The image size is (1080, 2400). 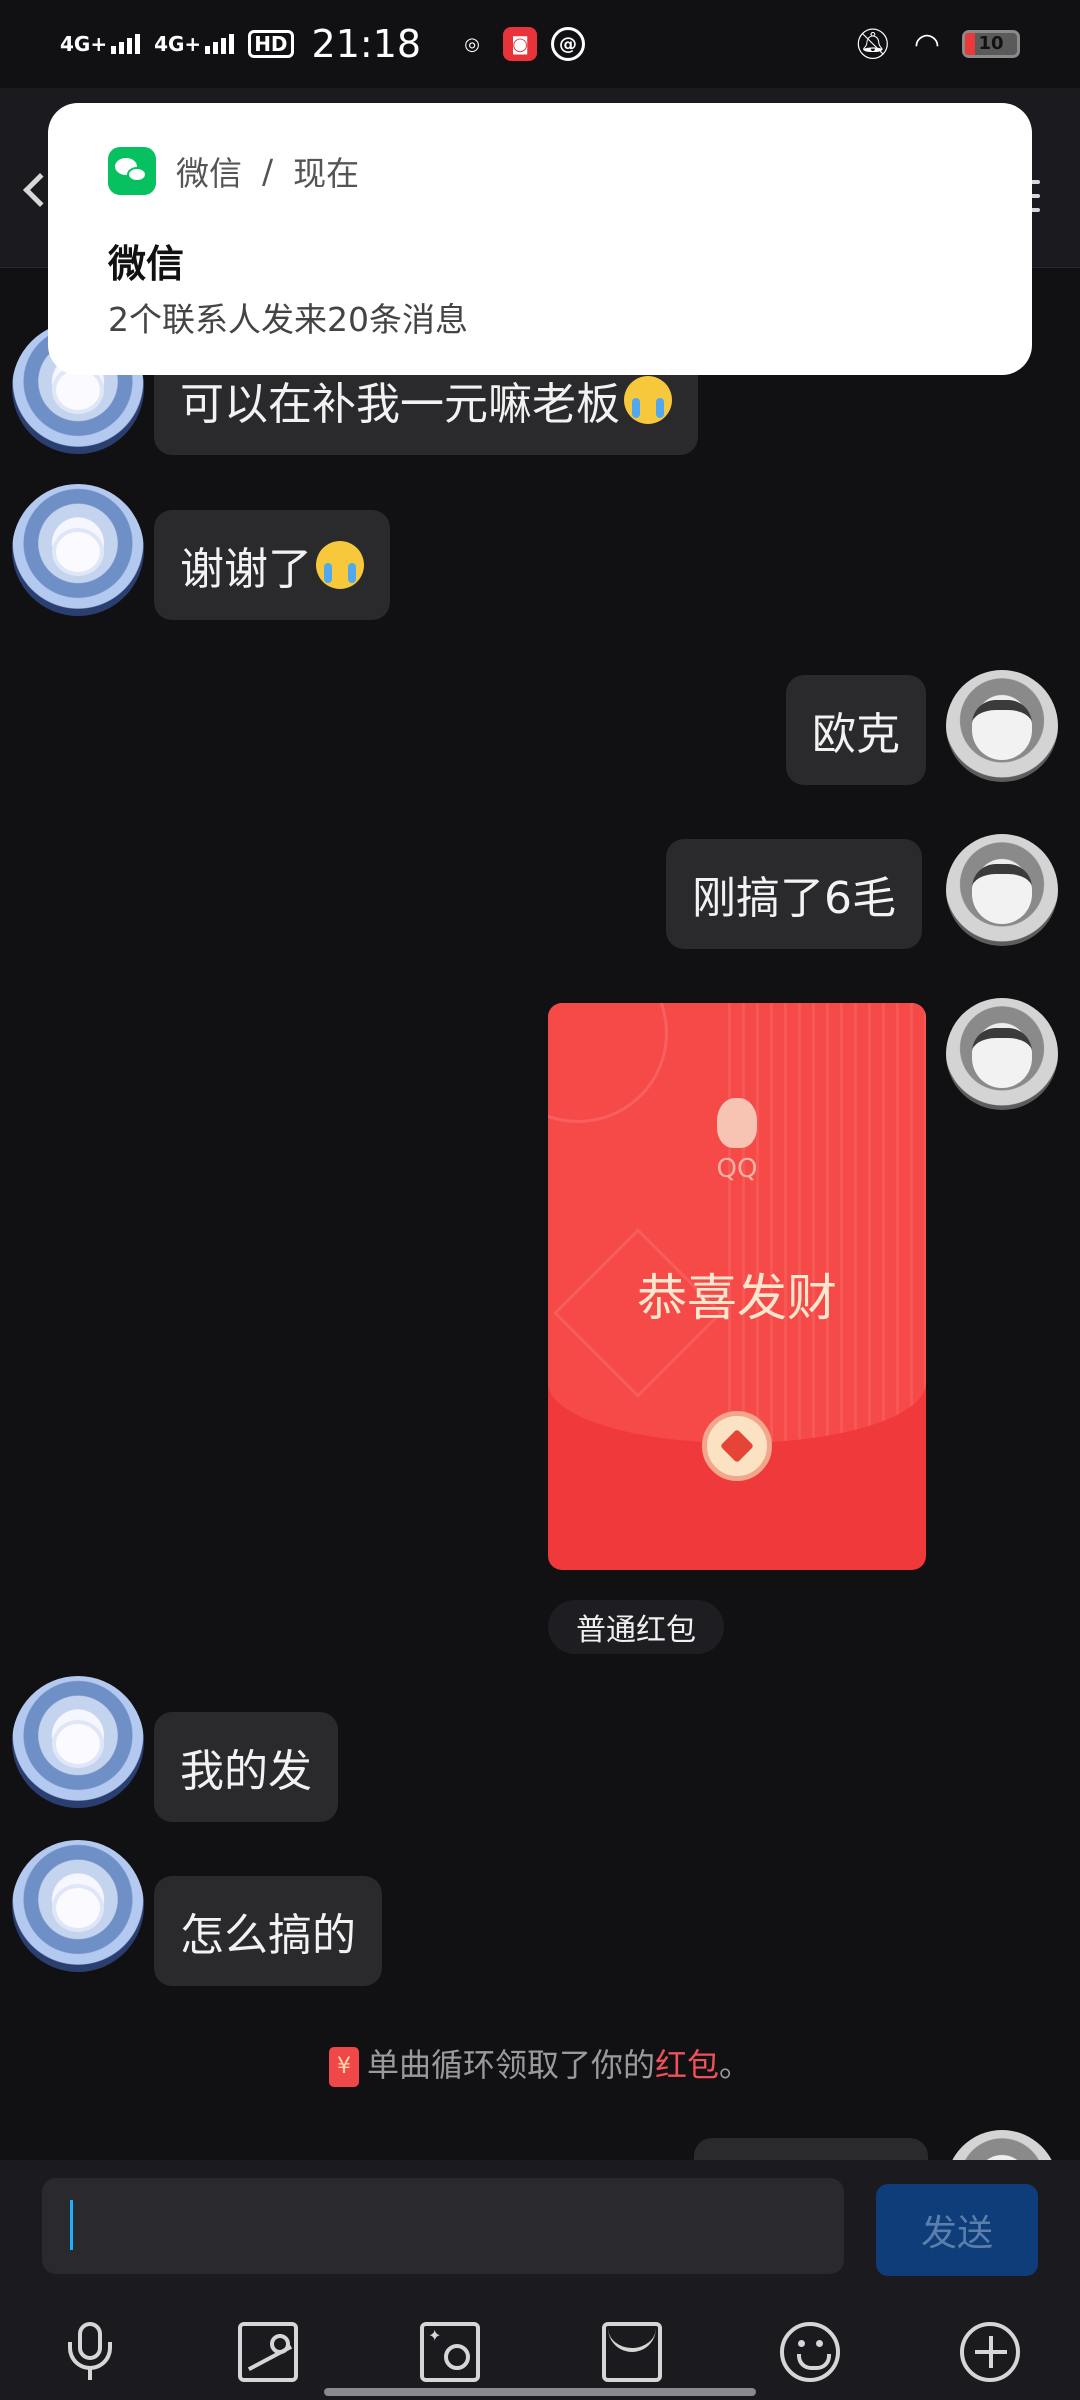 I want to click on red-packet-type-label: 普通红包, so click(x=636, y=1627).